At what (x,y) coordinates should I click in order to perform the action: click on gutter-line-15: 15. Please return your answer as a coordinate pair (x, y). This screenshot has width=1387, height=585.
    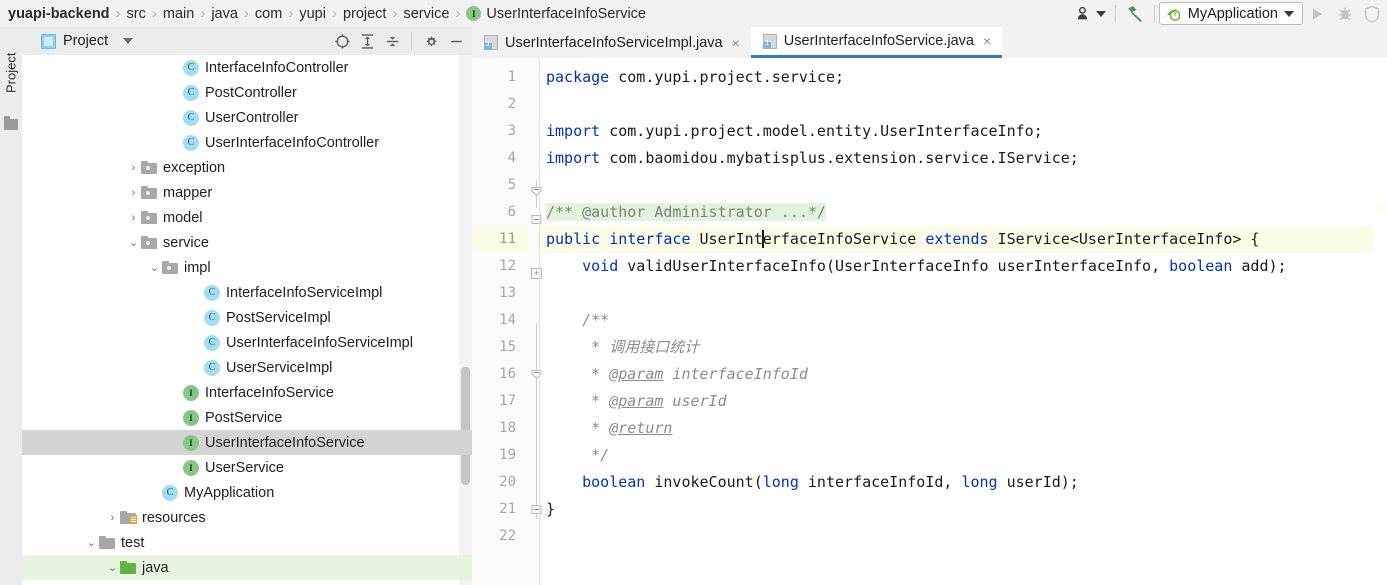
    Looking at the image, I should click on (500, 347).